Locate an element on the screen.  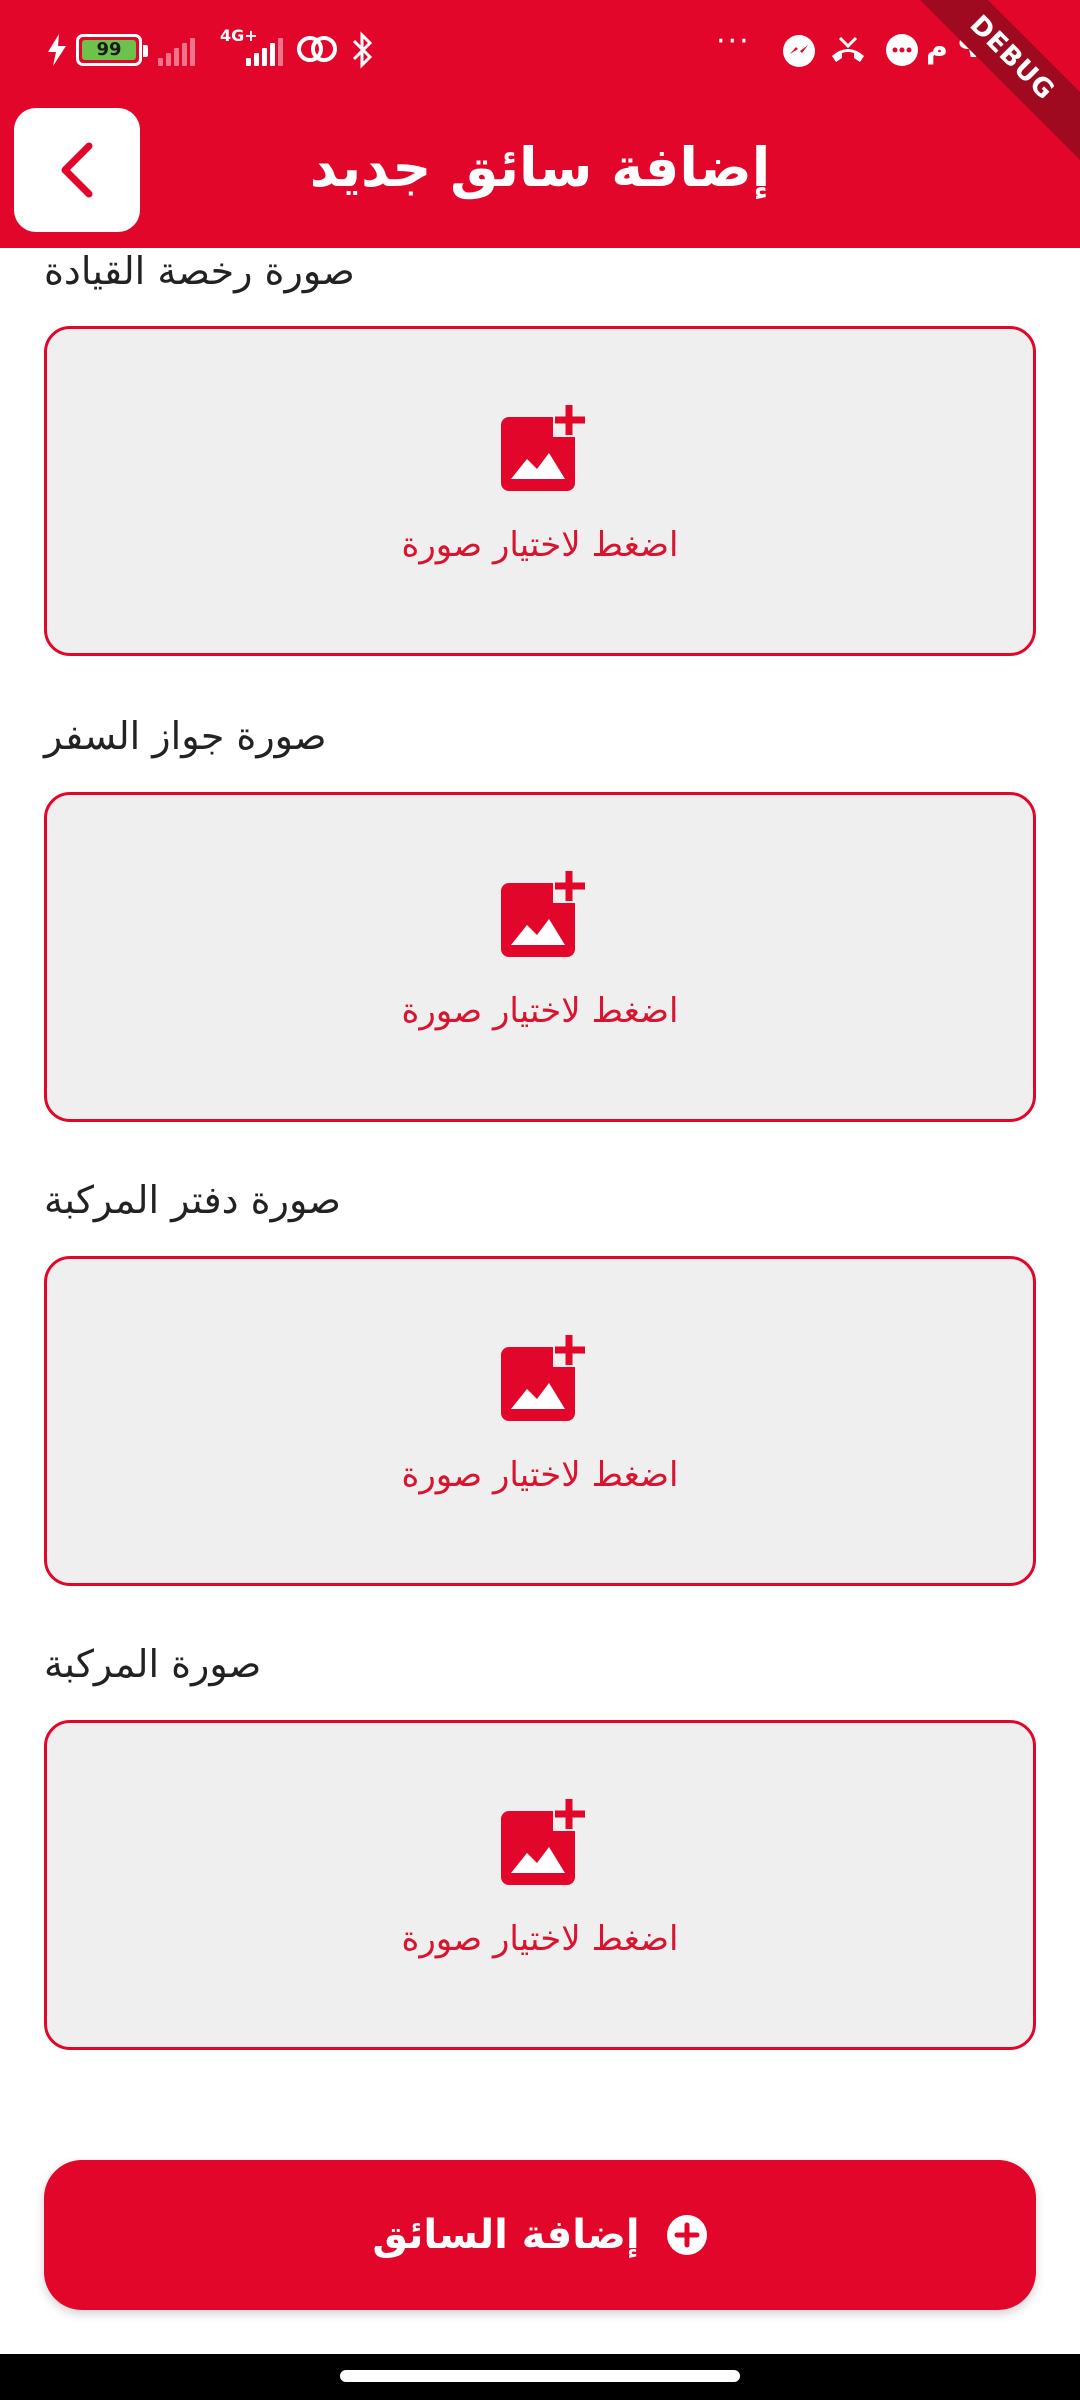
chevron-left-icon is located at coordinates (77, 170).